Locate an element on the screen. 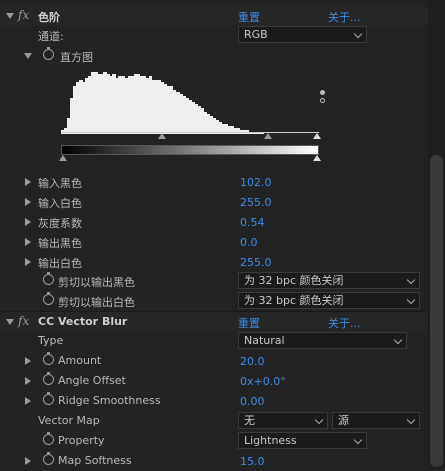  property-label: Property is located at coordinates (81, 440).